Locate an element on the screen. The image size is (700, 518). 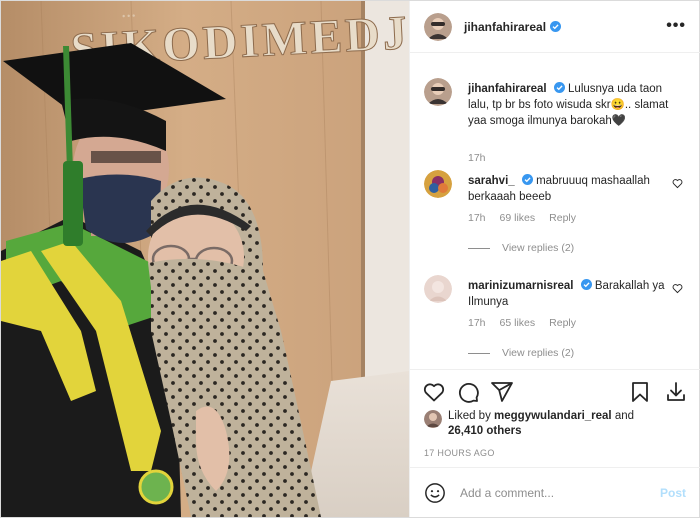
likes-count: 26,410 others is located at coordinates (485, 431).